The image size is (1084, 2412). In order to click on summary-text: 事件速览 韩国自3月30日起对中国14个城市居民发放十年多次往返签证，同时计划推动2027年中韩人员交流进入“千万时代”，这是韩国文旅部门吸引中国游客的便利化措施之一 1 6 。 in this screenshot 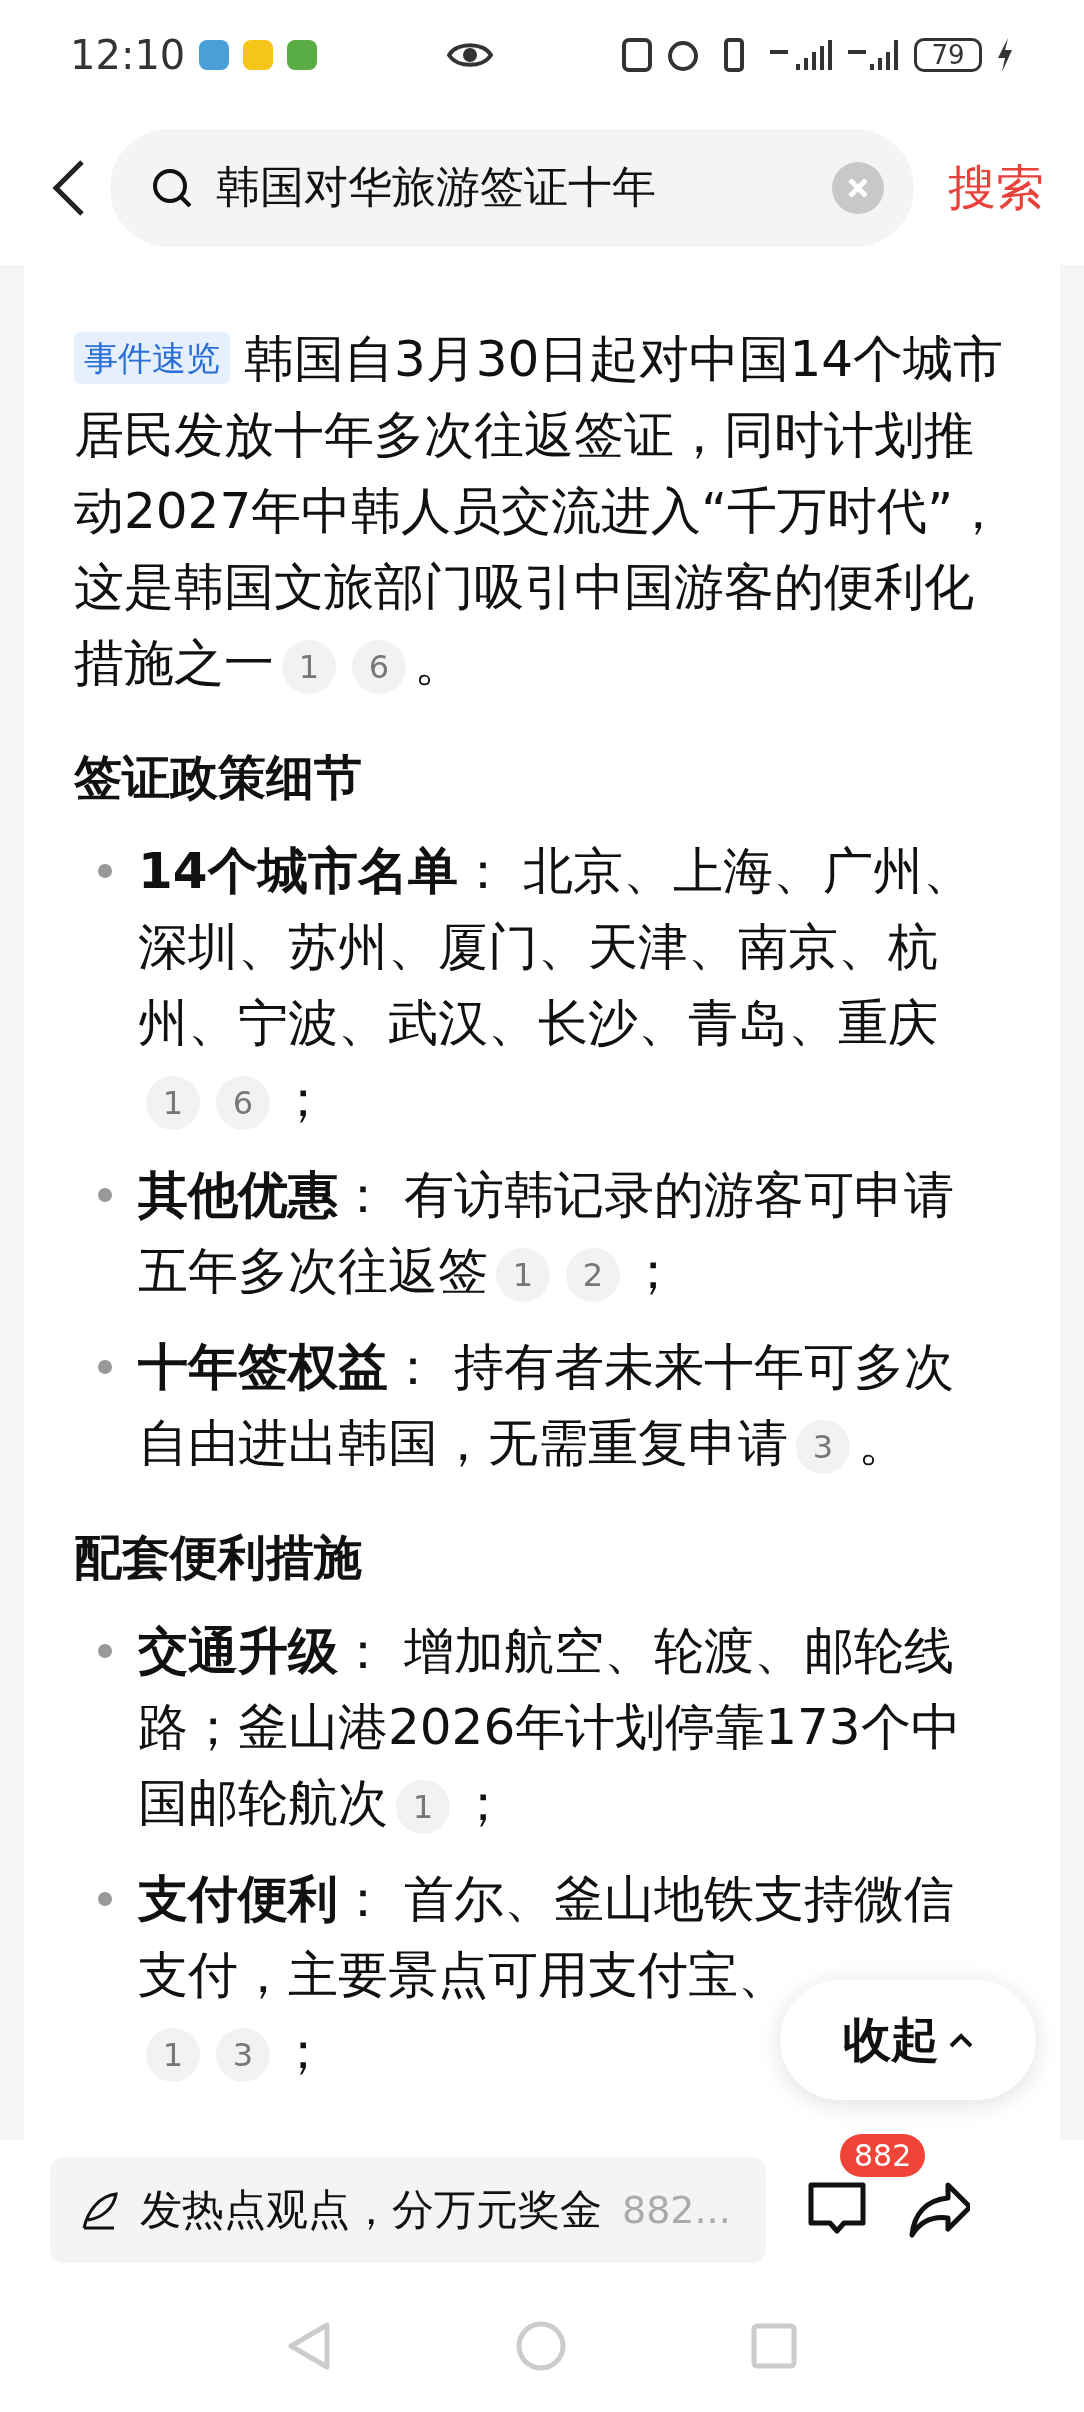, I will do `click(539, 512)`.